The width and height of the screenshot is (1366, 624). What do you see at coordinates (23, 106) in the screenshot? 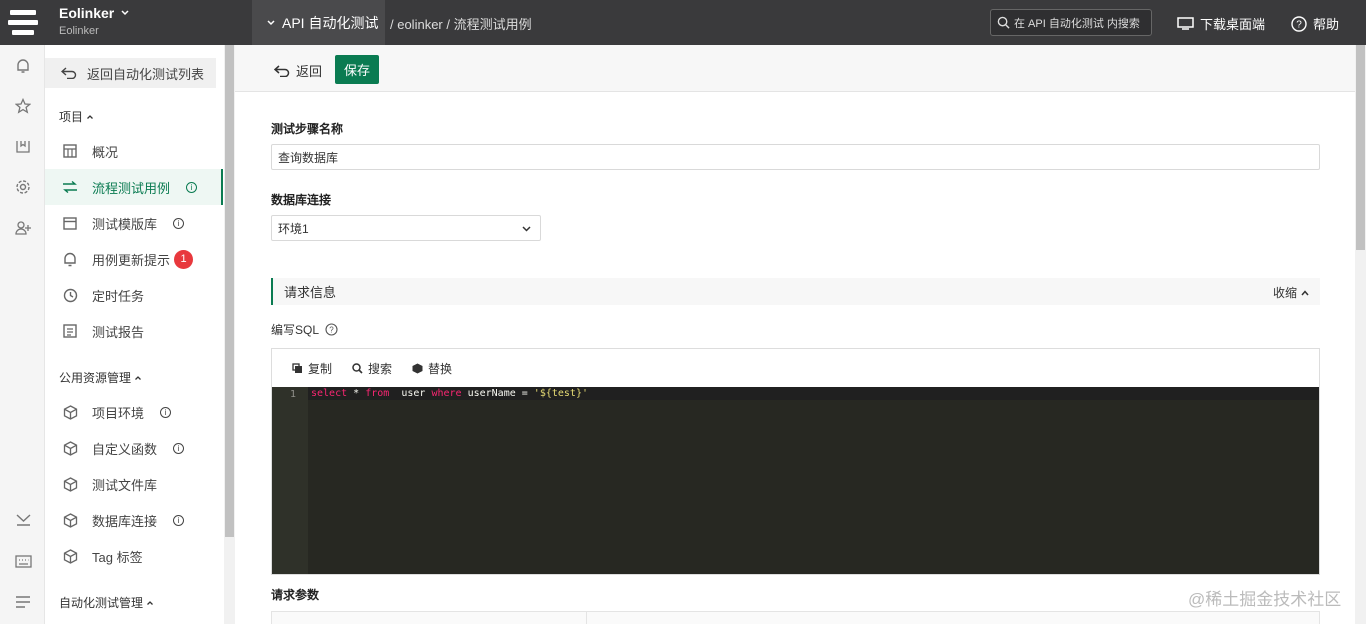
I see `star-icon` at bounding box center [23, 106].